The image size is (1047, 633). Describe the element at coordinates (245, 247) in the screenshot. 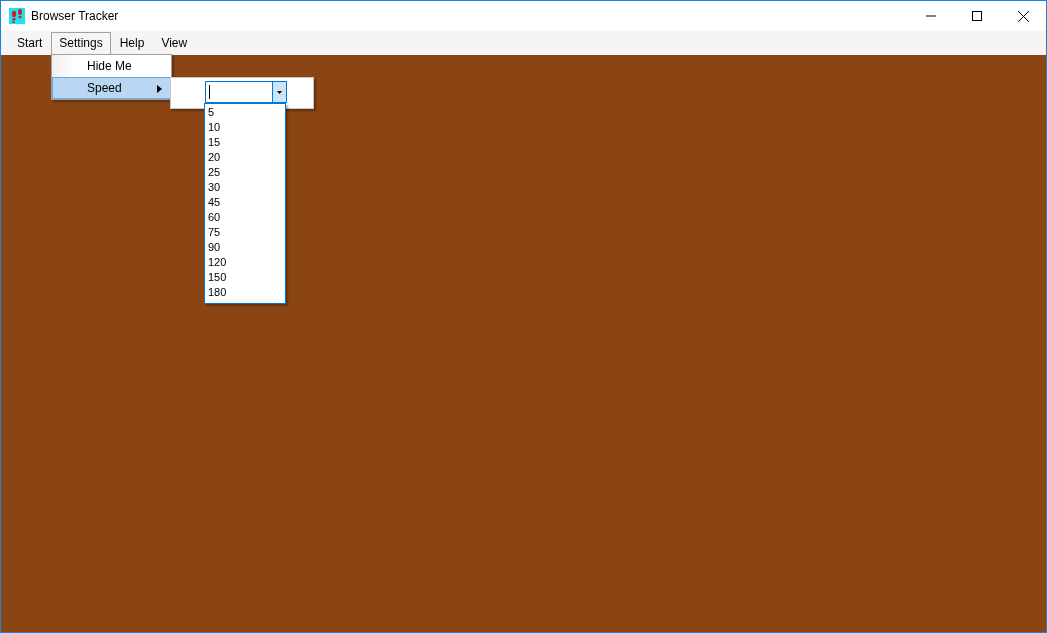

I see `list-option: 90` at that location.